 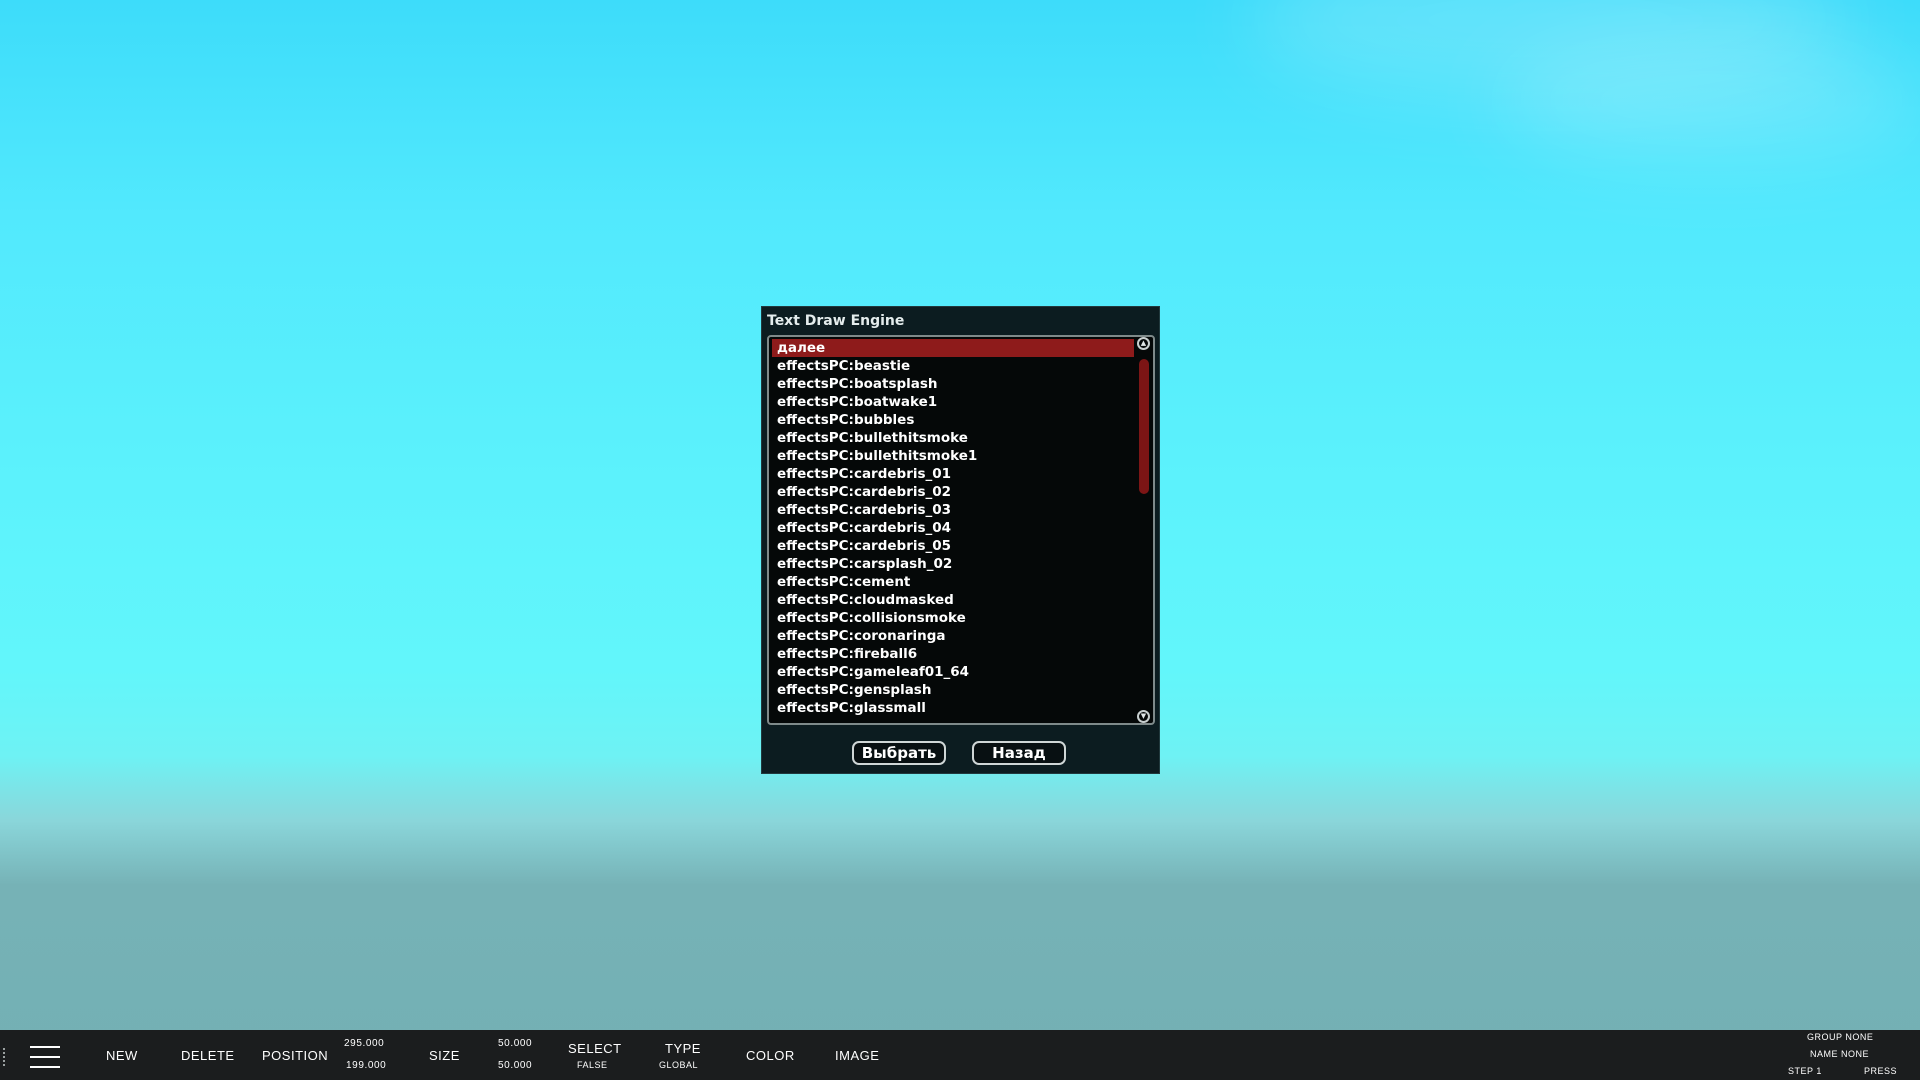 What do you see at coordinates (122, 1055) in the screenshot?
I see `new-button: NEW` at bounding box center [122, 1055].